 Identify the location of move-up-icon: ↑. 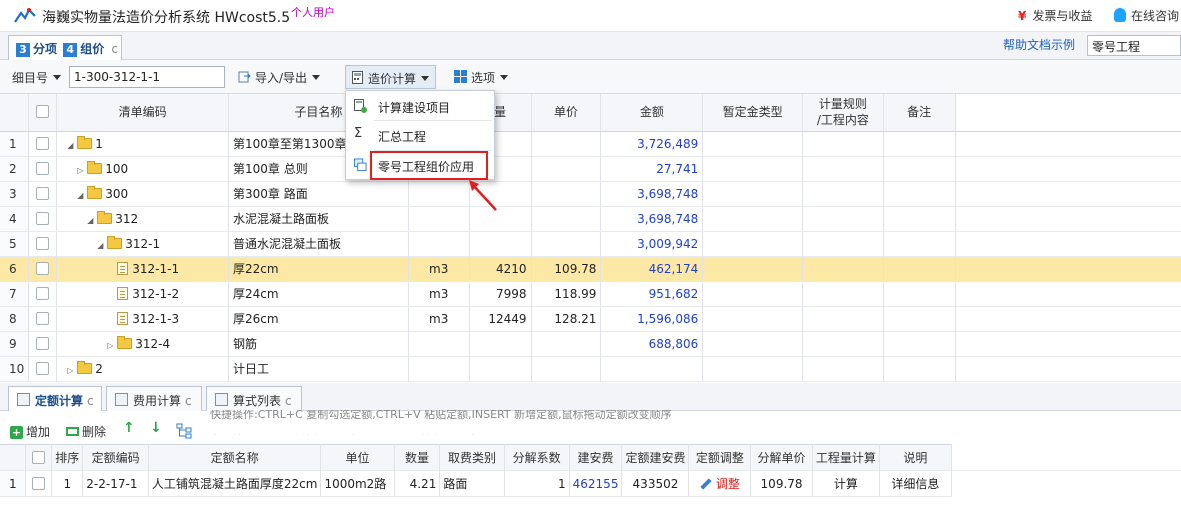
(129, 428).